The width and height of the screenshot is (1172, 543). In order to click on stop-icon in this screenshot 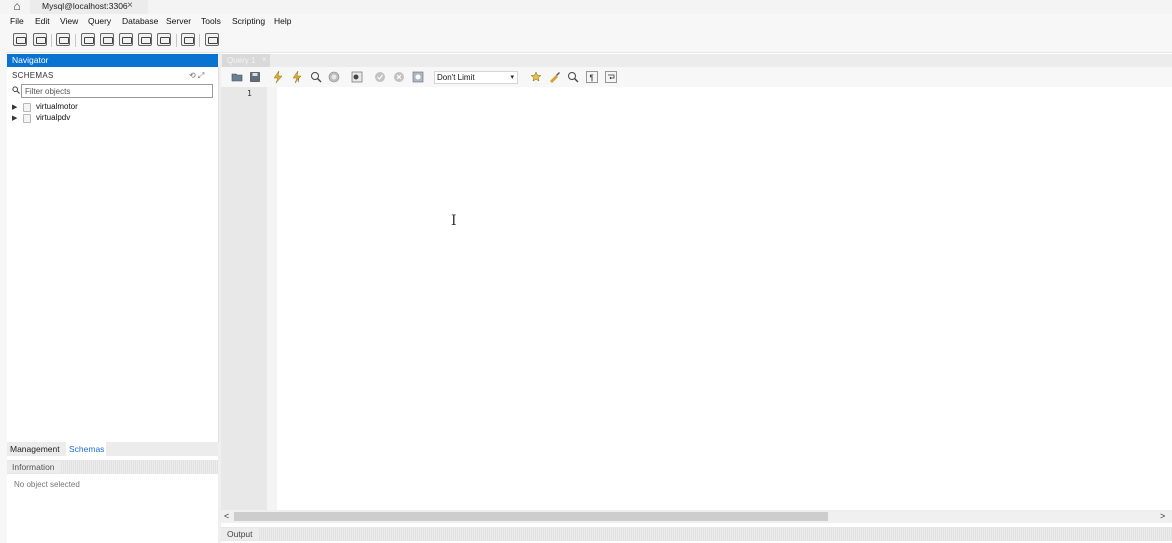, I will do `click(334, 77)`.